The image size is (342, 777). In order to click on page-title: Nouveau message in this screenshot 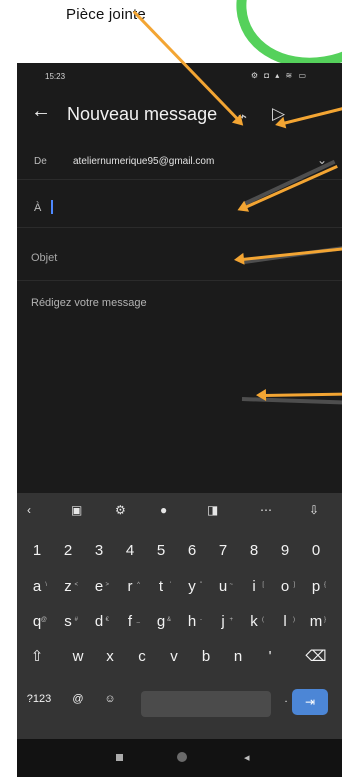, I will do `click(142, 114)`.